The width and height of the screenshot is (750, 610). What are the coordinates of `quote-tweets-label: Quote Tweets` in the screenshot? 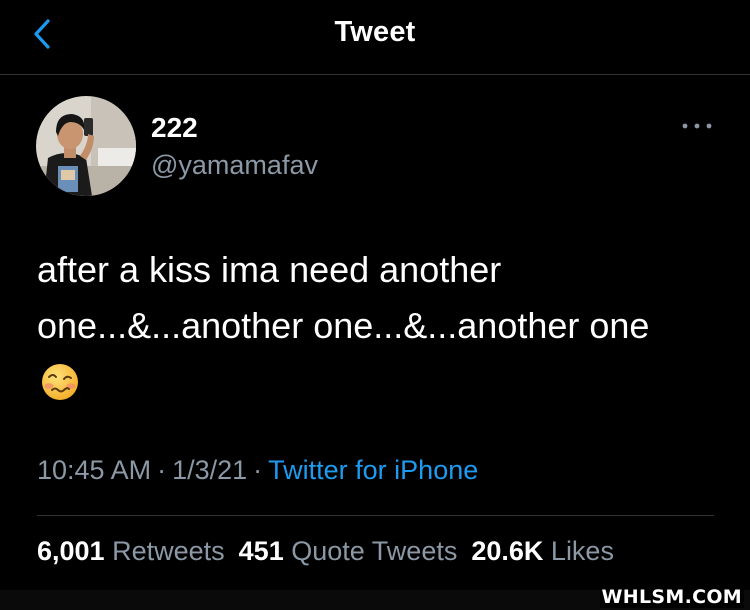 It's located at (374, 551).